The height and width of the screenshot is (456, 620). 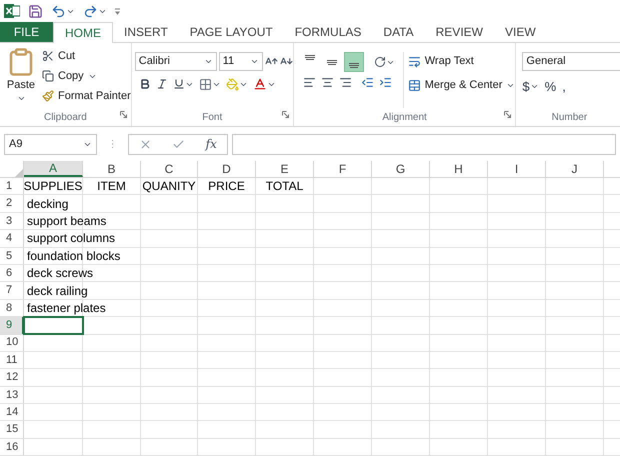 I want to click on merge-icon, so click(x=414, y=85).